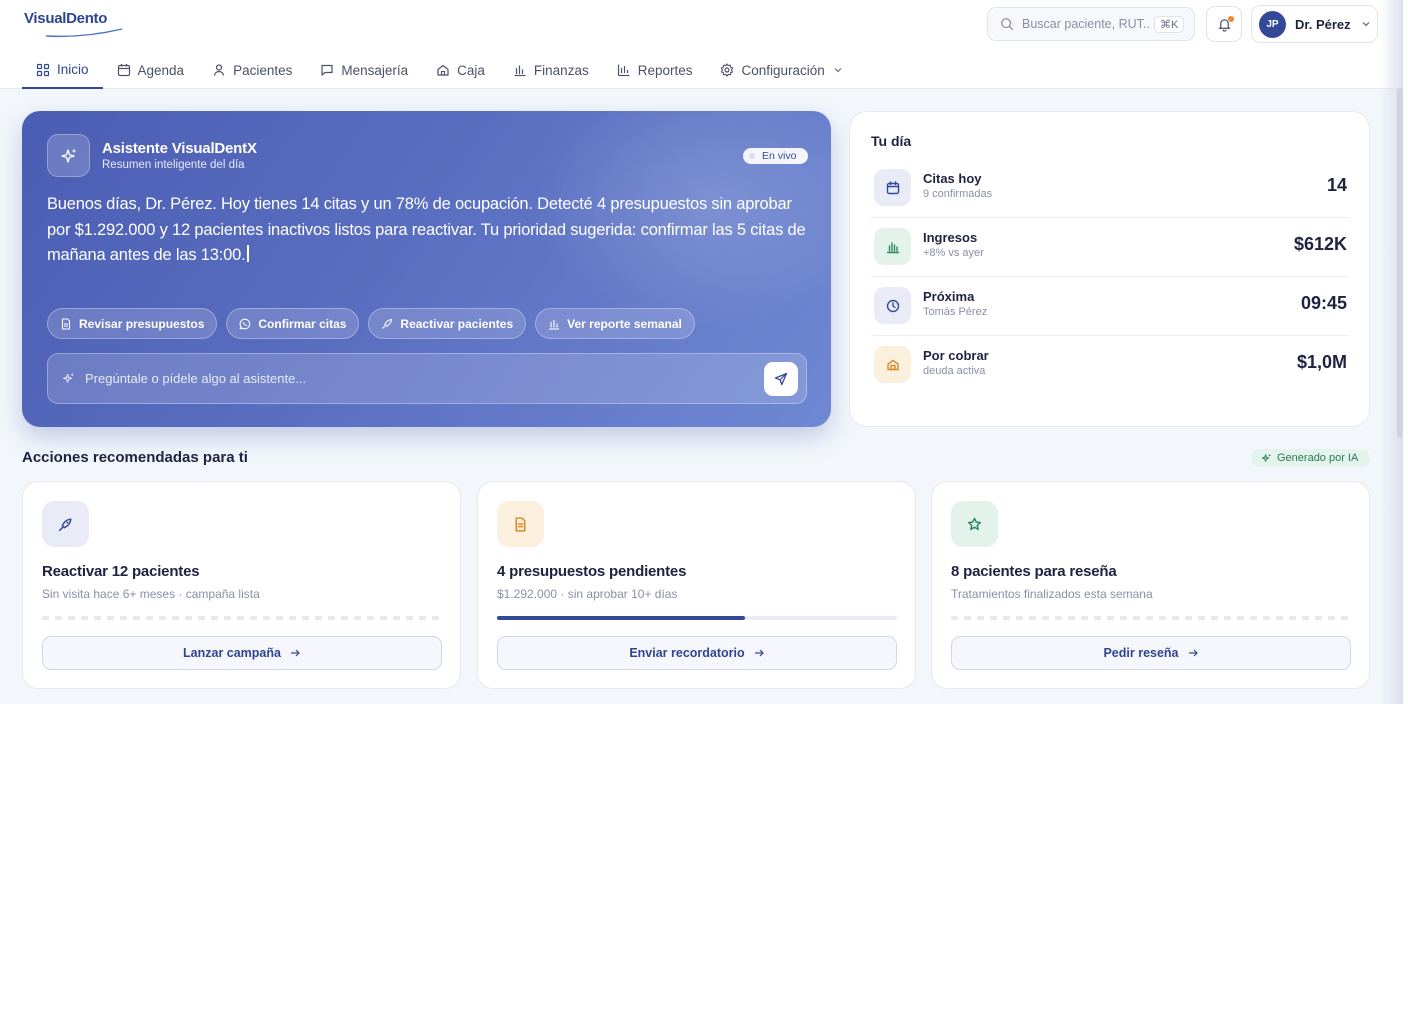  What do you see at coordinates (587, 594) in the screenshot?
I see `rec-card-subtitle: $1.292.000 · sin aprobar 10+ días` at bounding box center [587, 594].